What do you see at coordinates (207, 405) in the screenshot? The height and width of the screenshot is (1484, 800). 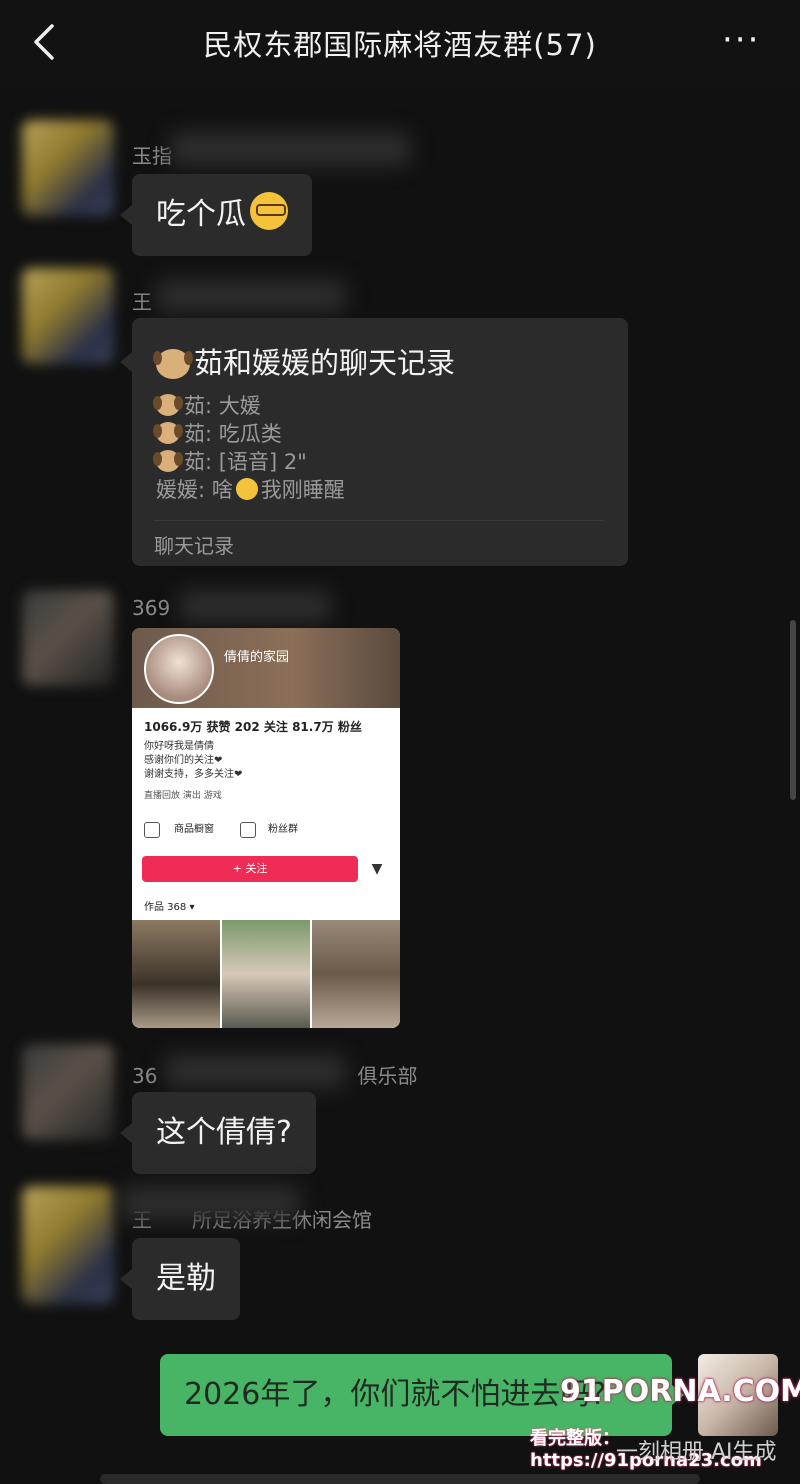 I see `chat-record-line: 茹: 大媛` at bounding box center [207, 405].